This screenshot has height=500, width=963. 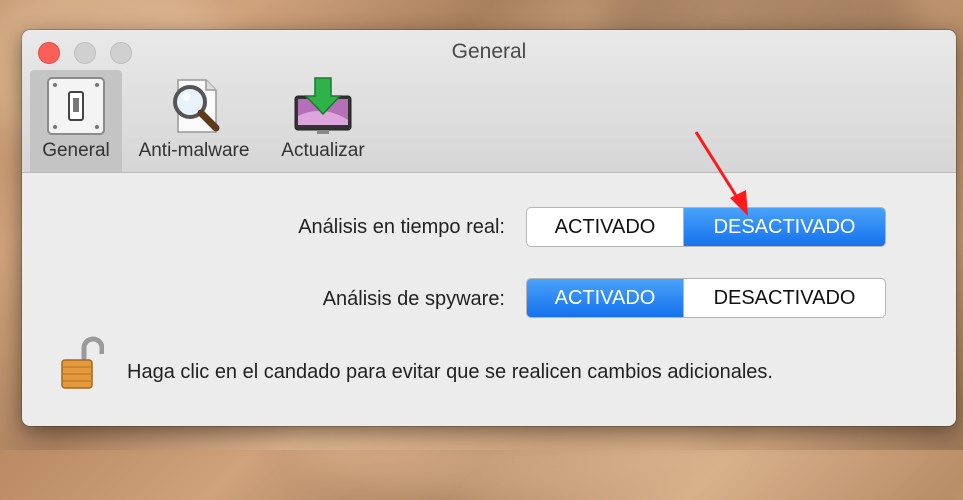 I want to click on download-monitor-icon, so click(x=323, y=106).